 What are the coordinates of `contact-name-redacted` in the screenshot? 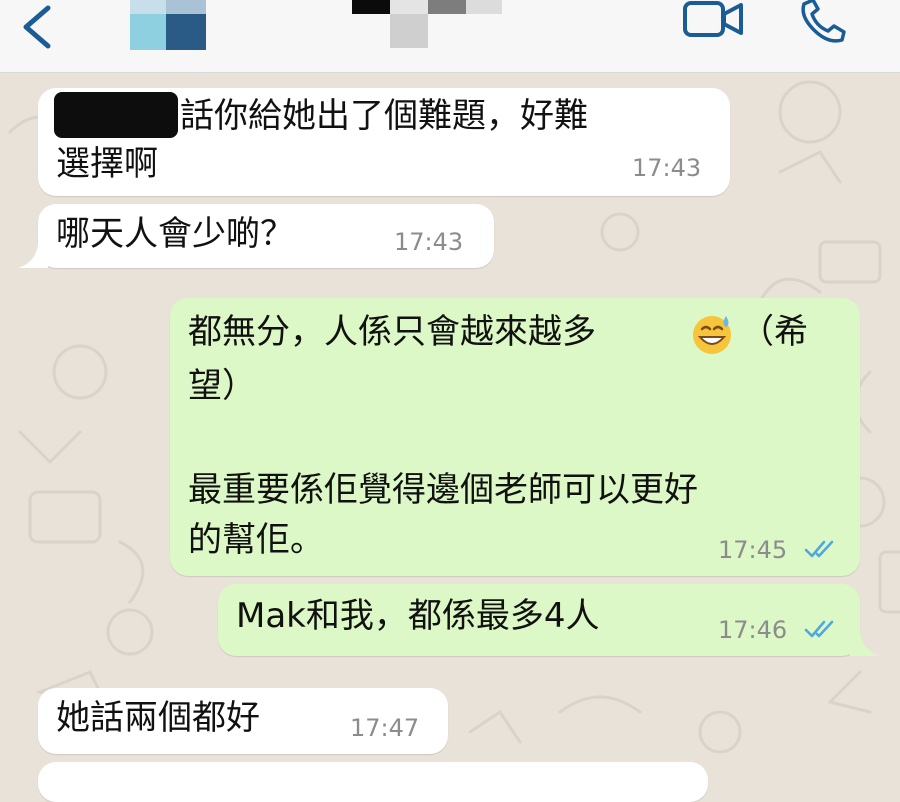 It's located at (427, 26).